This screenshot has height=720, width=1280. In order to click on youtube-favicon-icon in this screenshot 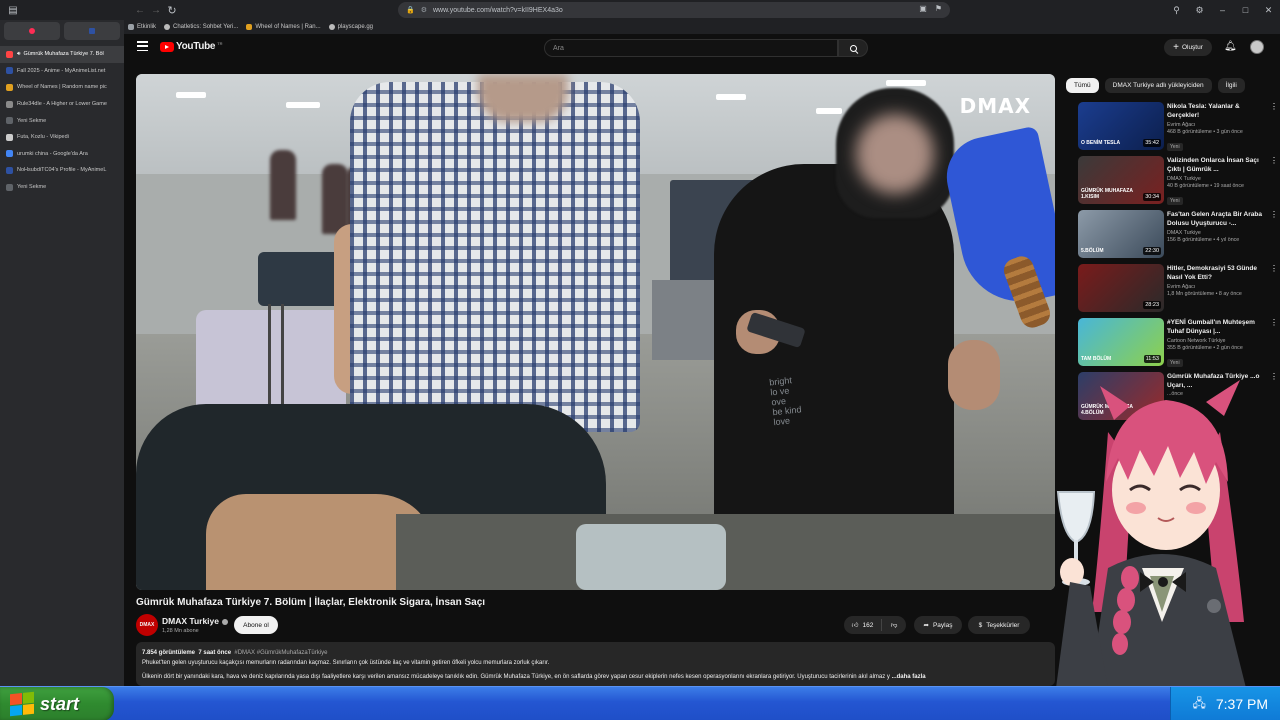, I will do `click(32, 31)`.